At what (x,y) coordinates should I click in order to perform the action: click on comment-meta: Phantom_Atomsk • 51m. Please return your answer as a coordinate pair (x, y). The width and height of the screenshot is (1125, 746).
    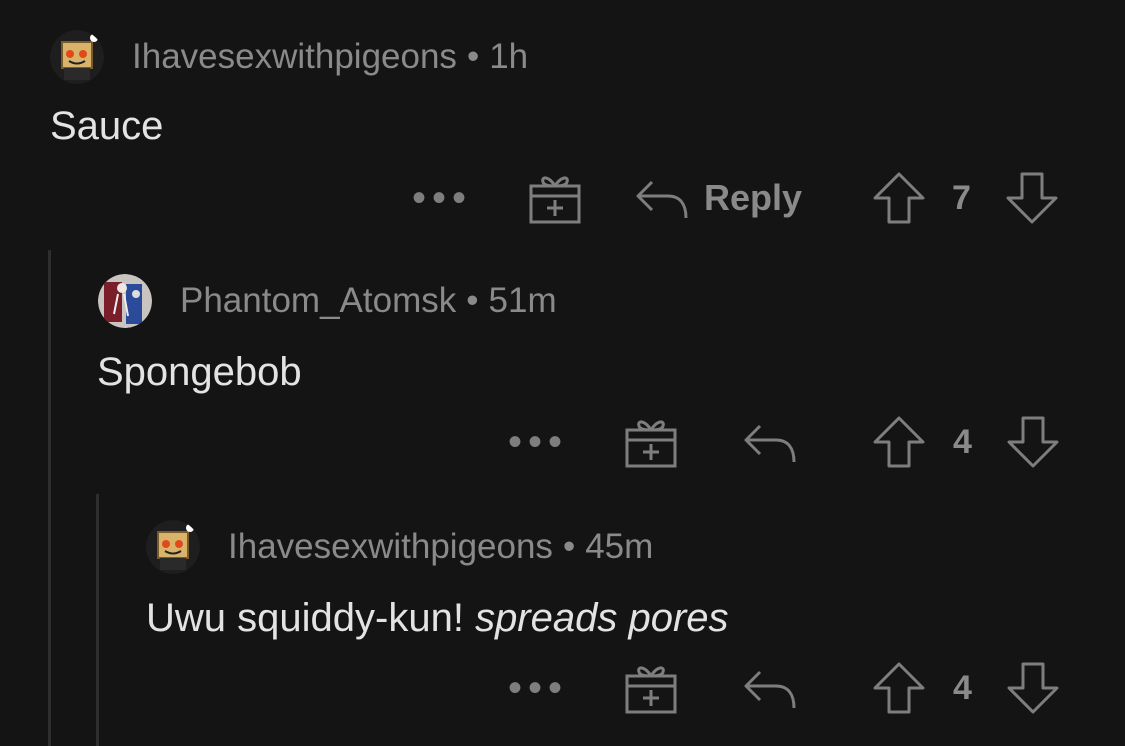
    Looking at the image, I should click on (368, 301).